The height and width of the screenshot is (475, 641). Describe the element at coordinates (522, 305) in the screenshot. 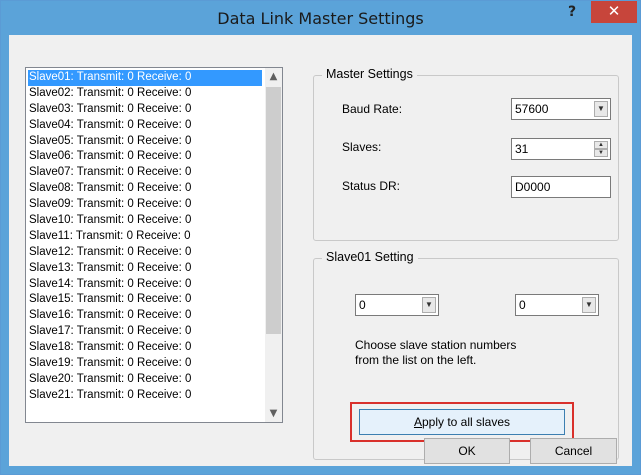

I see `receive-value: 0` at that location.